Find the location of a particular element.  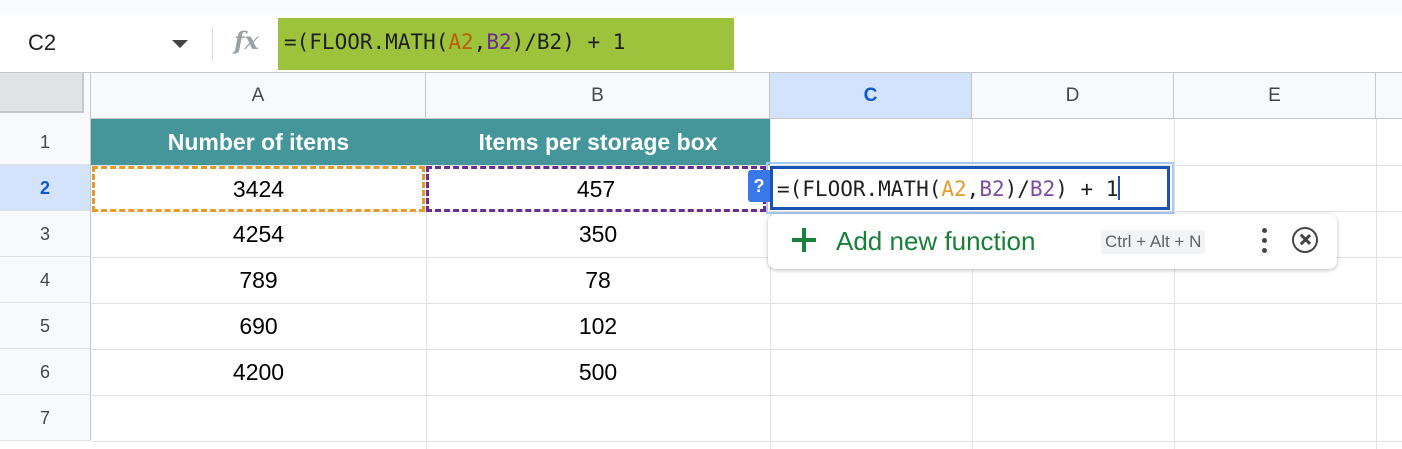

row-header-7: 7 is located at coordinates (45, 418).